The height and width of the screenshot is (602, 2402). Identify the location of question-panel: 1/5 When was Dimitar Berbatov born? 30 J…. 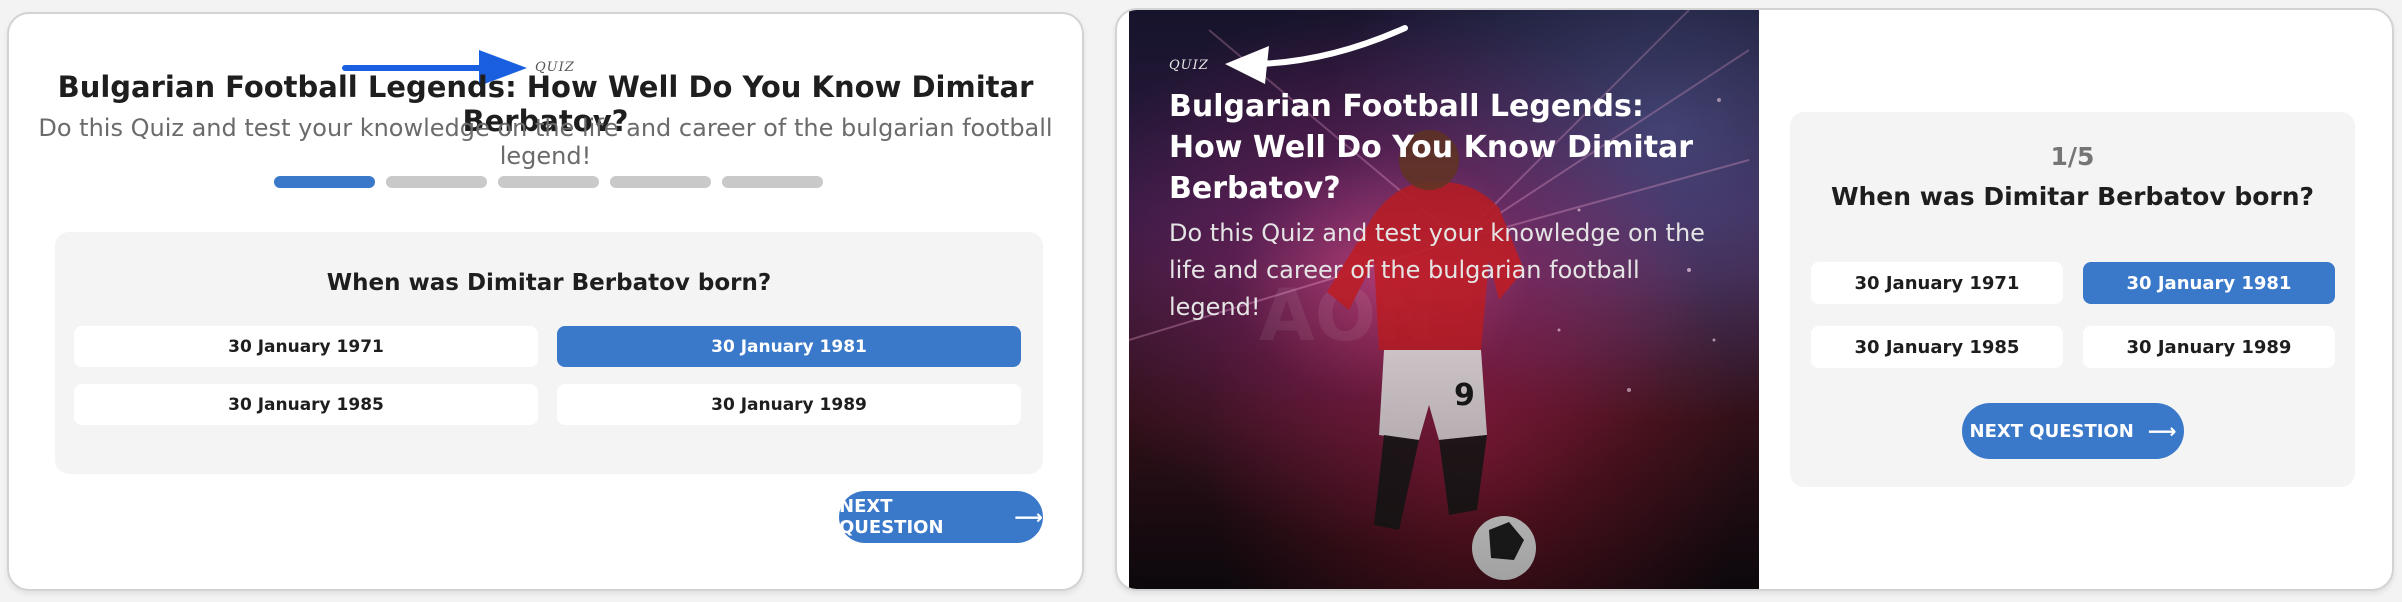
(2072, 299).